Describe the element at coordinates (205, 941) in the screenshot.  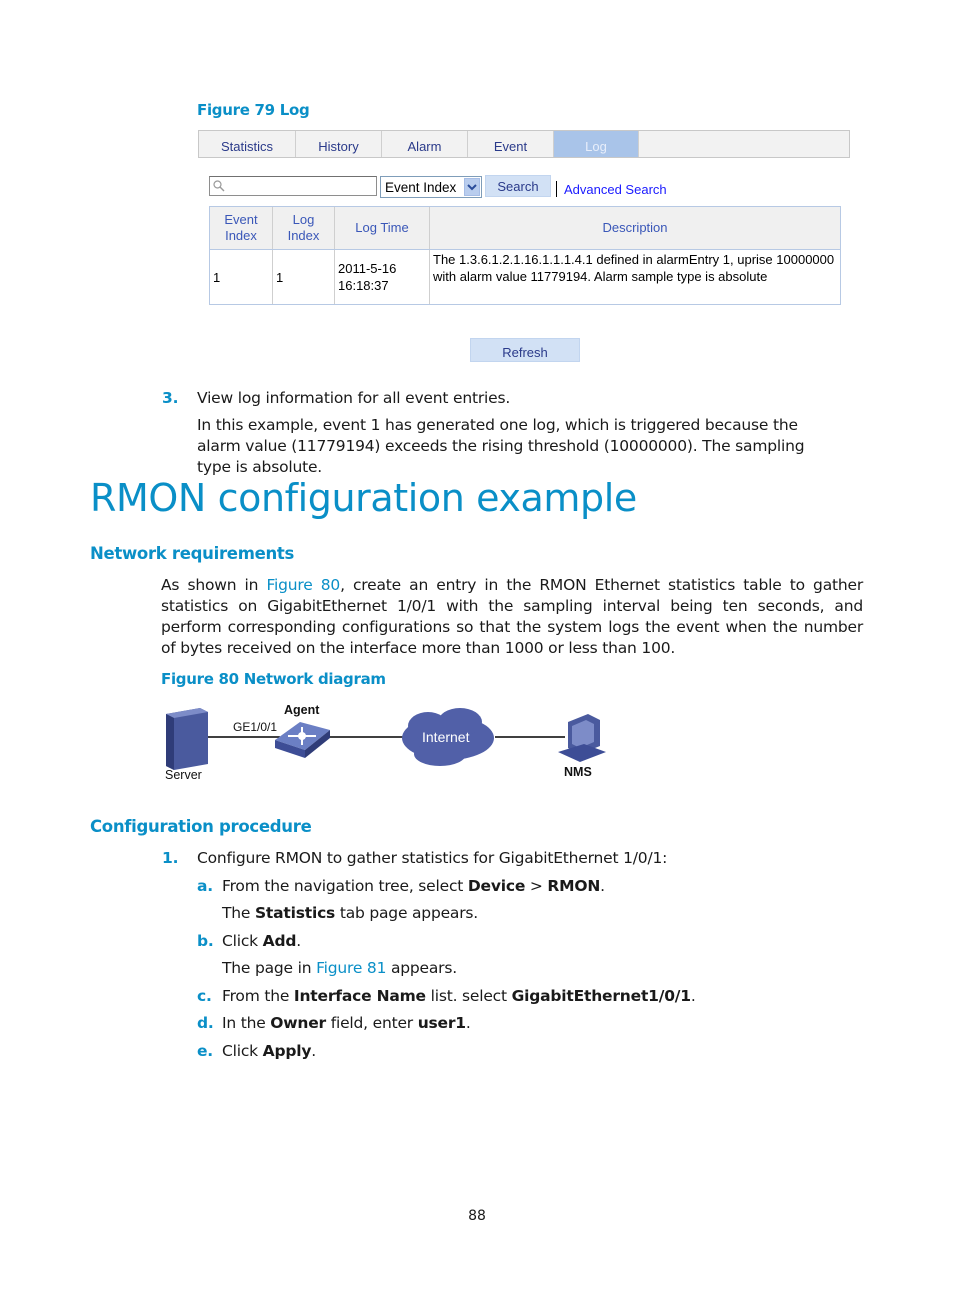
I see `substep-b-letter: b.` at that location.